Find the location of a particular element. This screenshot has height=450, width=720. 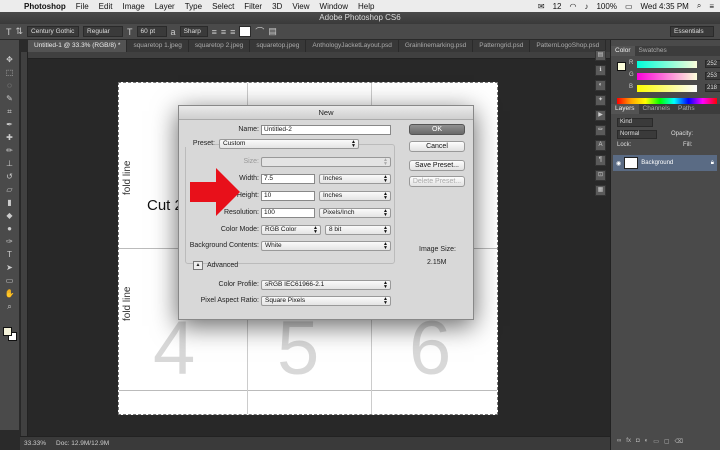

tab-layers: Layers is located at coordinates (625, 109).